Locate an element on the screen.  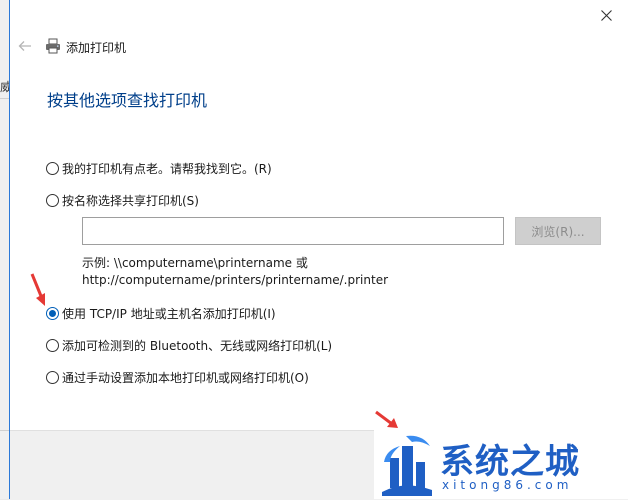
option-label: 使用 TCP/IP 地址或主机名添加打印机(I) is located at coordinates (169, 314).